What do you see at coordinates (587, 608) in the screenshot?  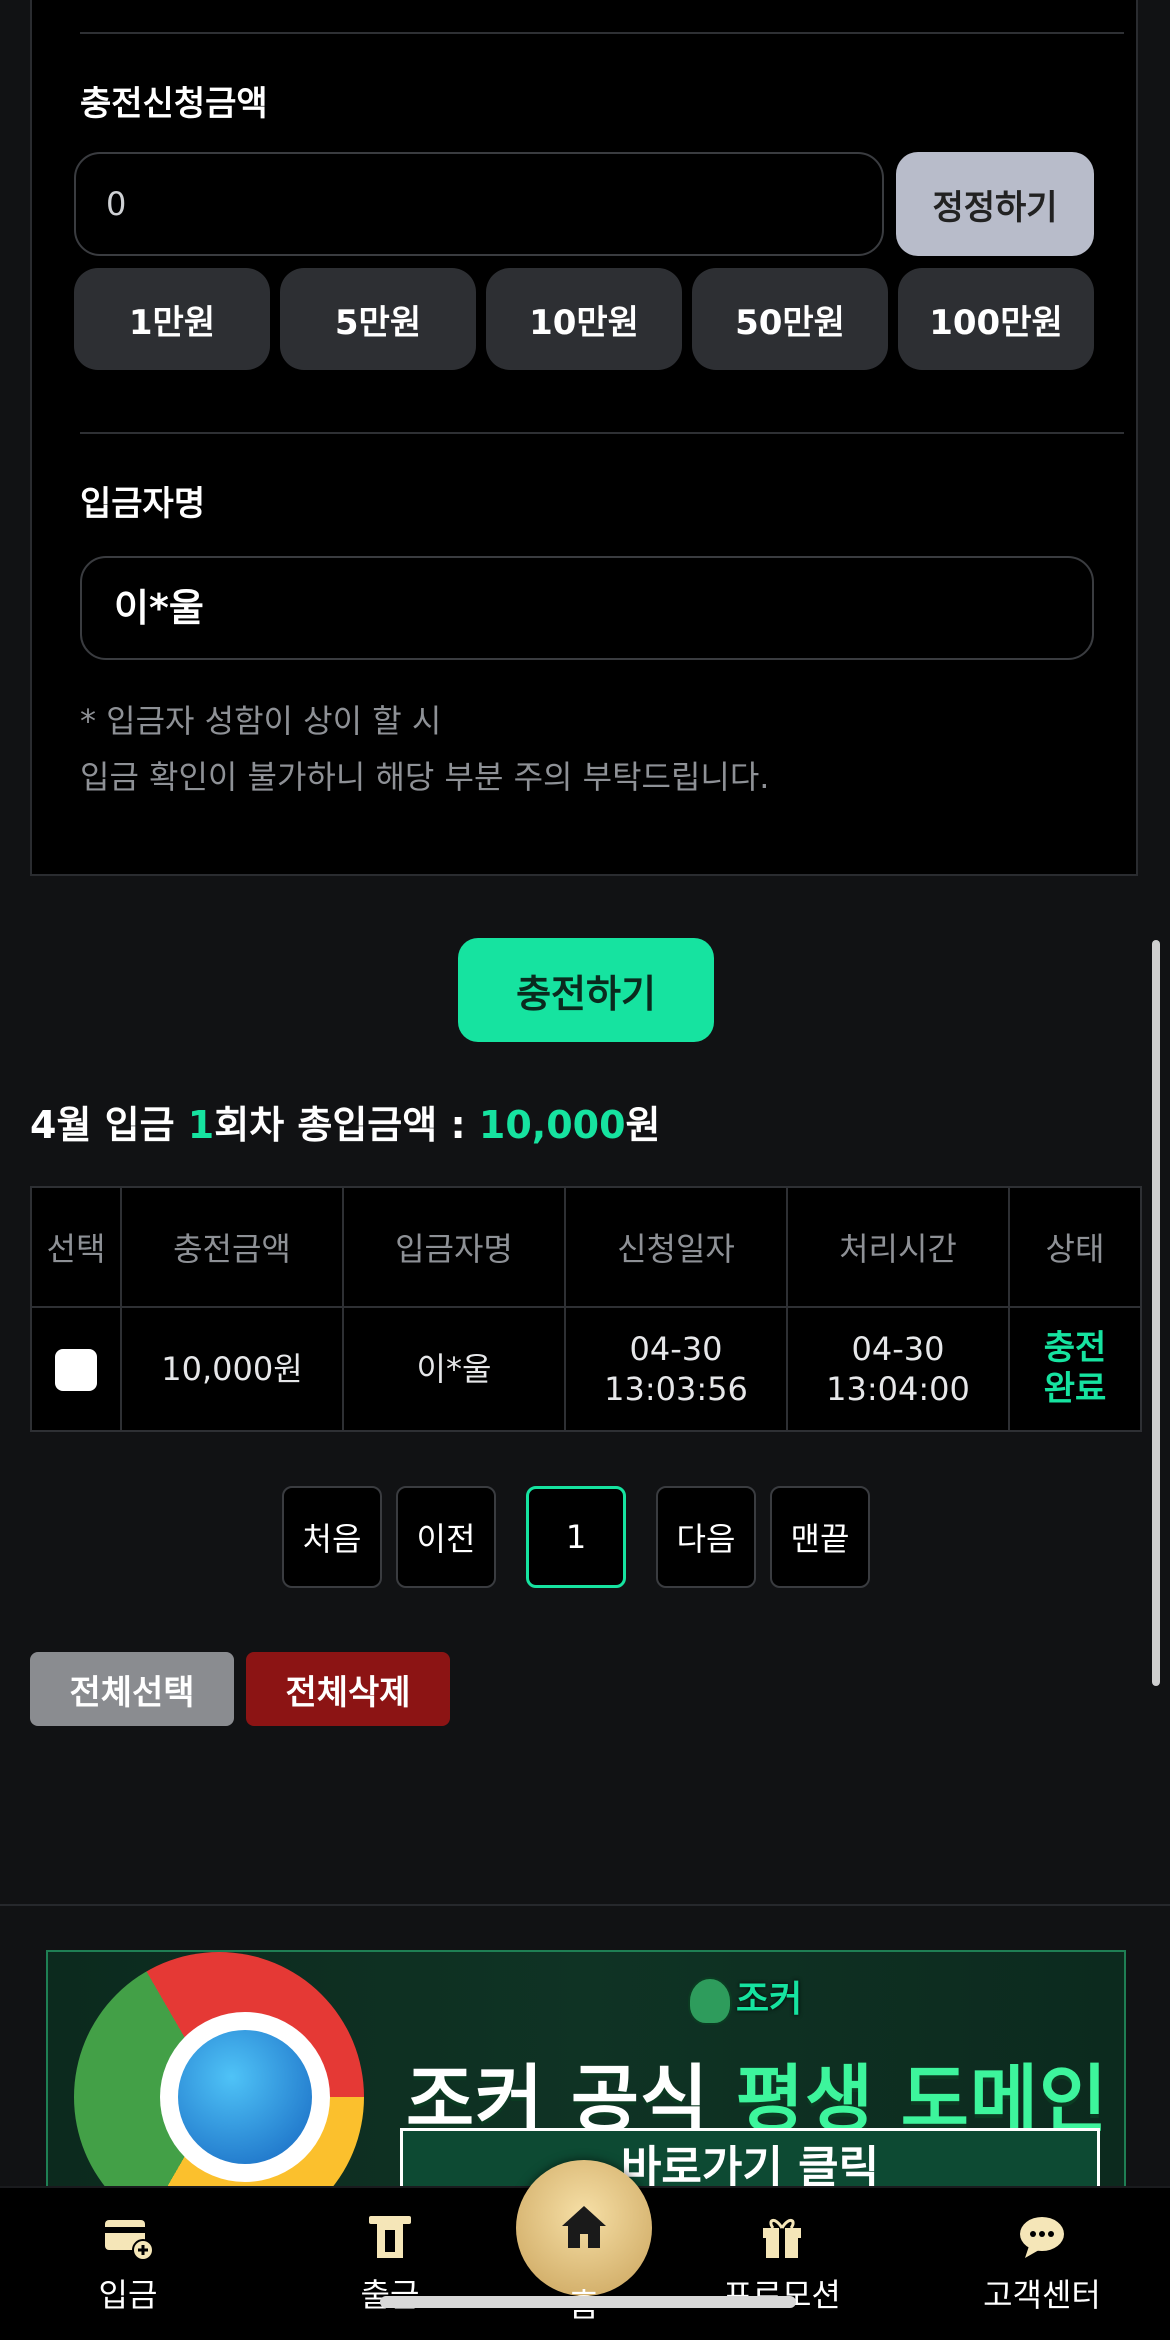 I see `depositor-name-field: 이*울` at bounding box center [587, 608].